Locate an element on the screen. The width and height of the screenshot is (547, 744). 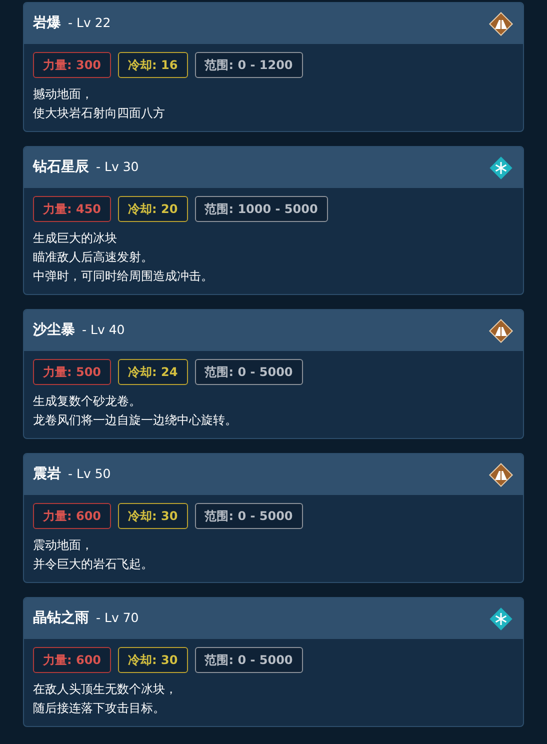
stat-tag: 范围: 1000 - 5000 is located at coordinates (261, 209).